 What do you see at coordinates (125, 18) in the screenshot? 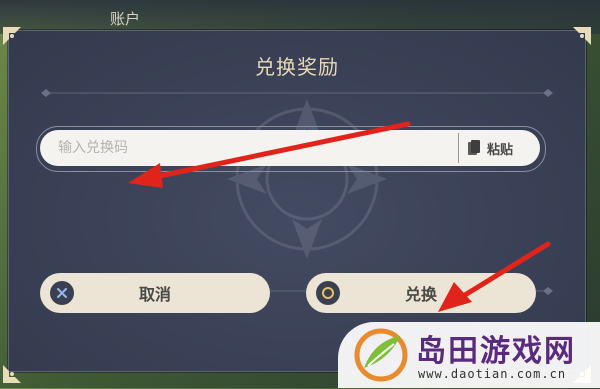
I see `account-tab-label: 账户` at bounding box center [125, 18].